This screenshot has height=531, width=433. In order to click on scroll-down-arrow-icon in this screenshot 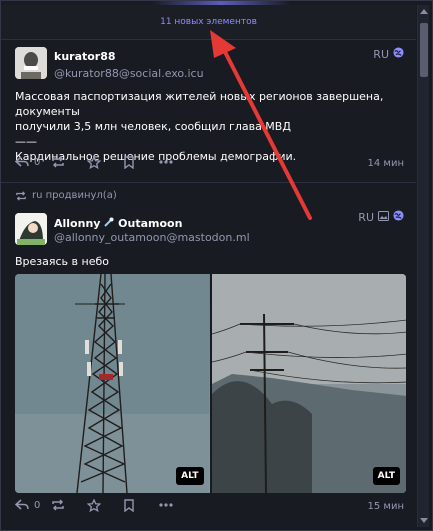, I will do `click(424, 520)`.